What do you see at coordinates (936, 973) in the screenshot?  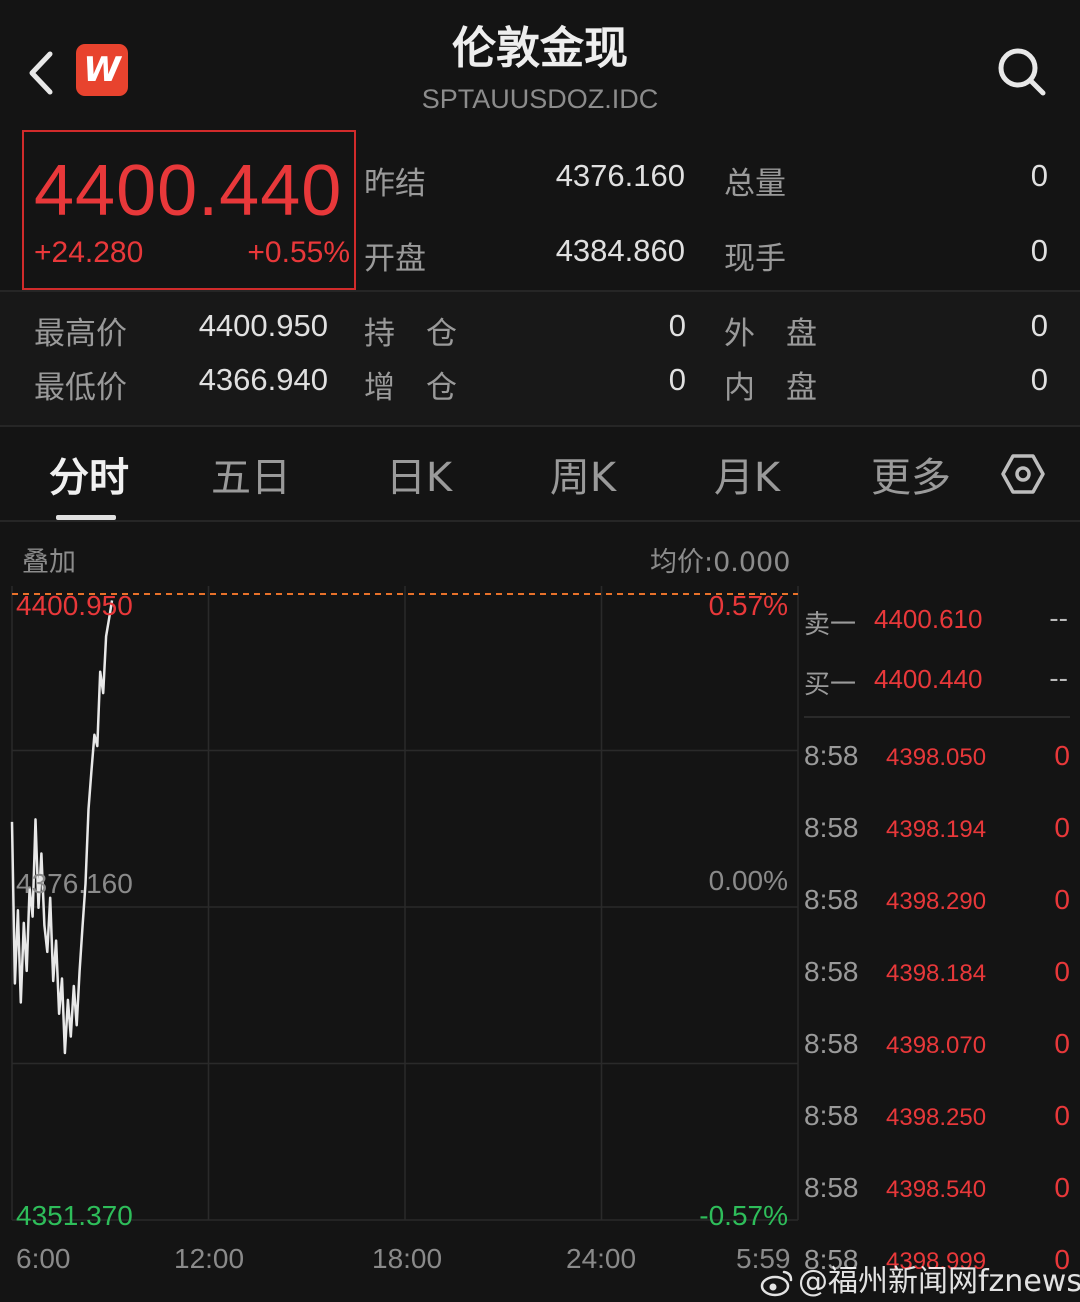 I see `tick-price: 4398.184` at bounding box center [936, 973].